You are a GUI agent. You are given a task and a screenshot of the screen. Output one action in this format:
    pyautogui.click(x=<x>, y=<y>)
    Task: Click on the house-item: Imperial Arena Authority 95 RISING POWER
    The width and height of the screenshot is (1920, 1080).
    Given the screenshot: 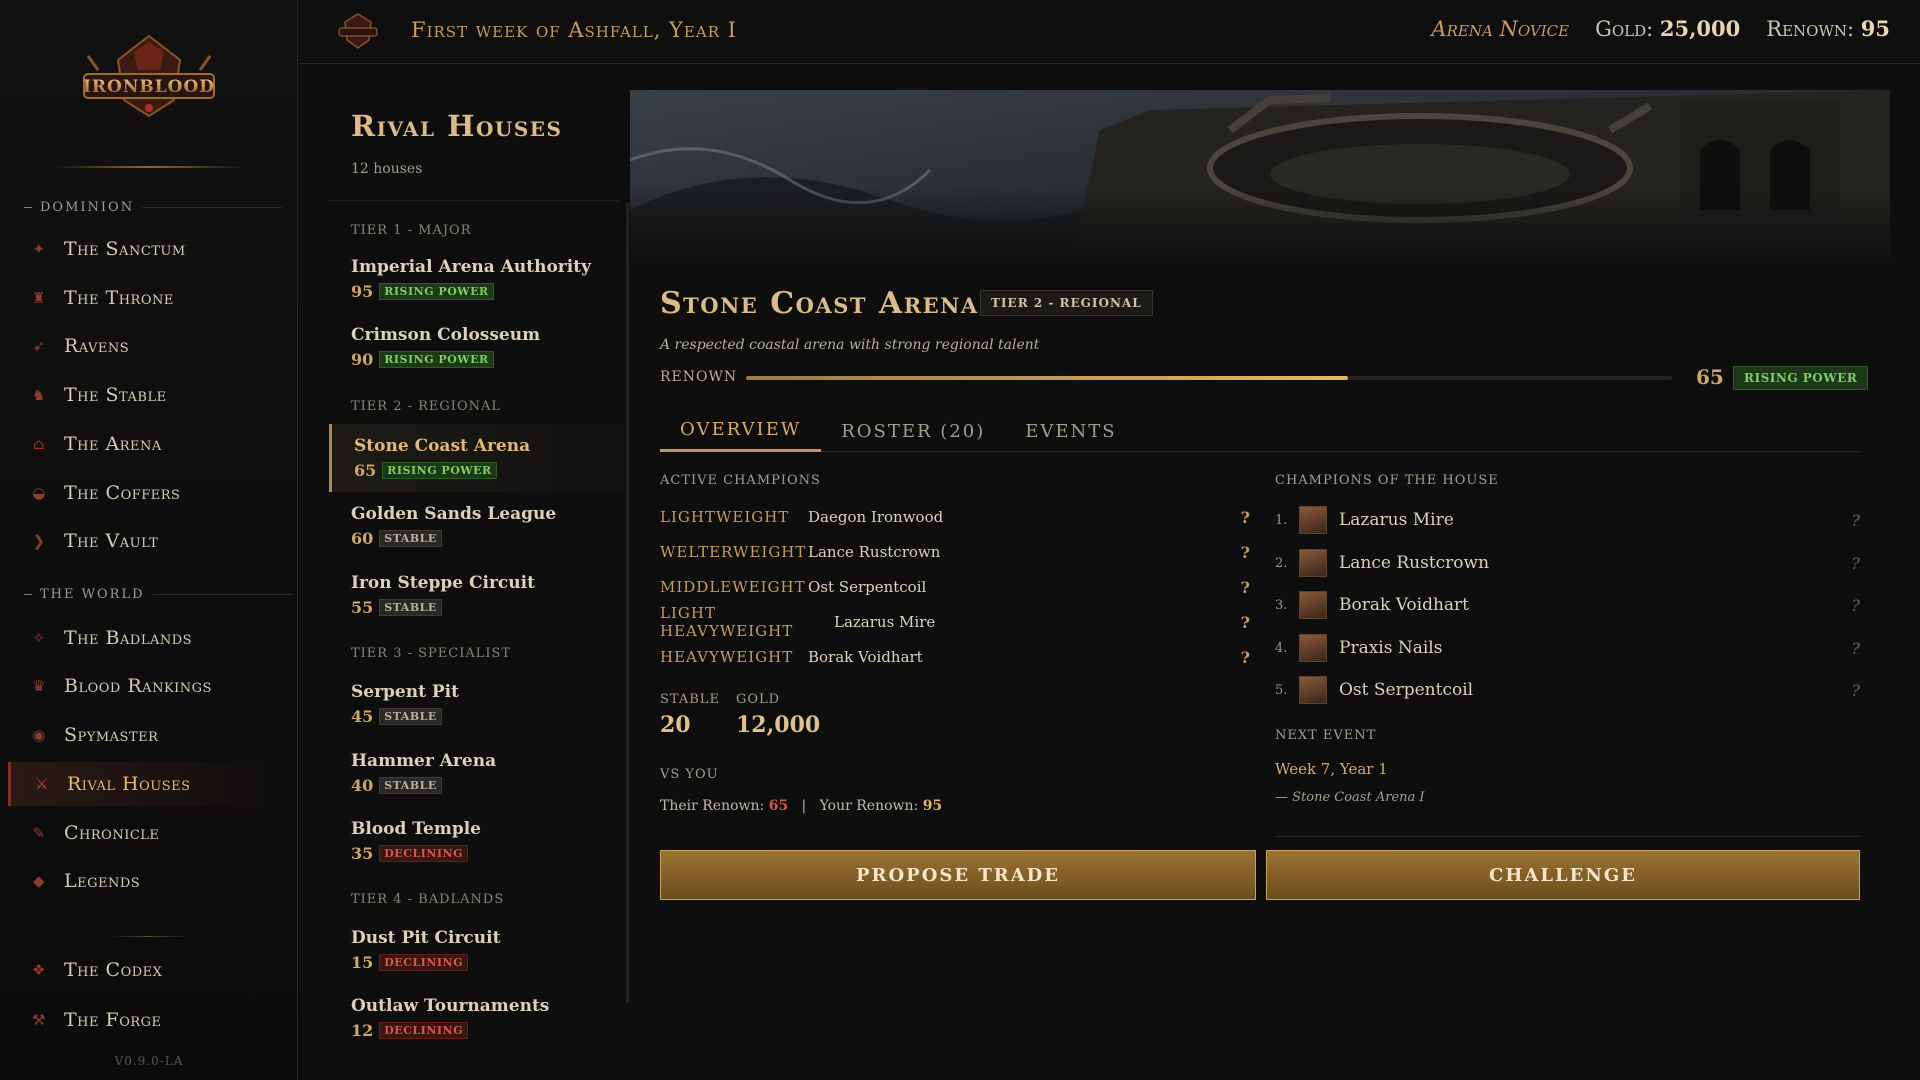 What is the action you would take?
    pyautogui.click(x=476, y=279)
    